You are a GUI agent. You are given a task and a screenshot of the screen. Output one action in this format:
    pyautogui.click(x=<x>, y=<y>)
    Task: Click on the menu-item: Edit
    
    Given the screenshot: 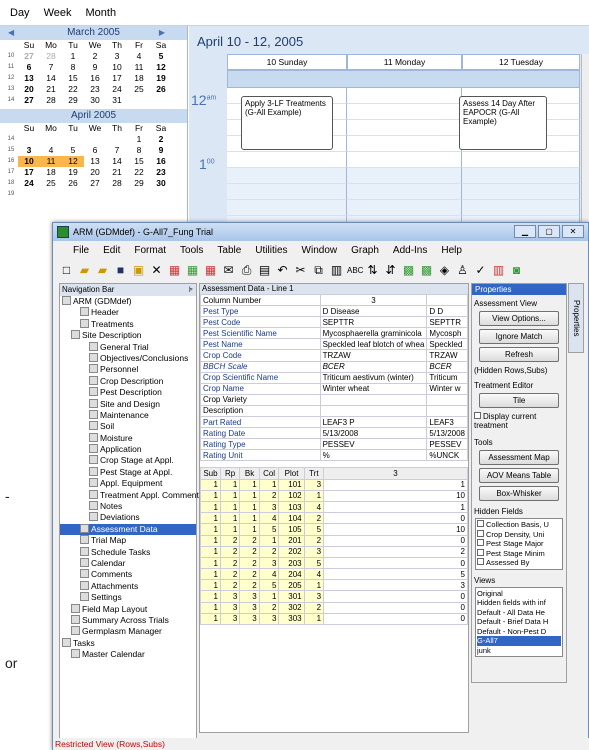 What is the action you would take?
    pyautogui.click(x=111, y=250)
    